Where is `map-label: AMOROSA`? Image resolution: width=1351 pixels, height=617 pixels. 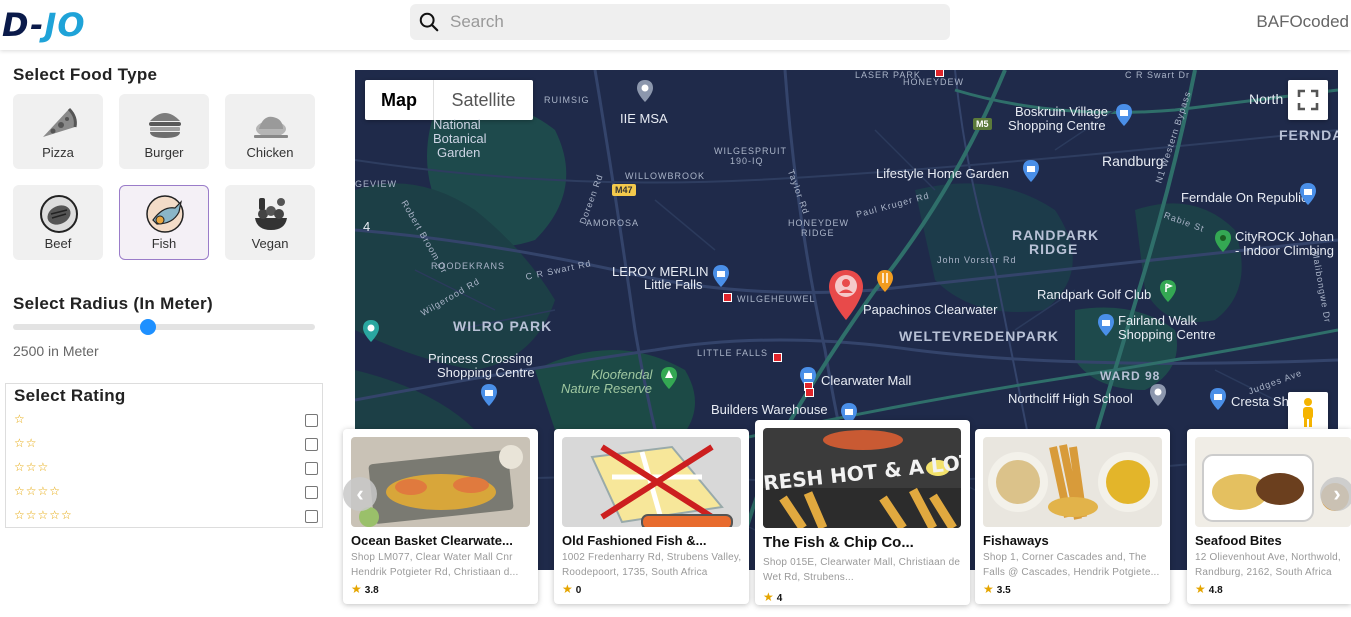 map-label: AMOROSA is located at coordinates (613, 223).